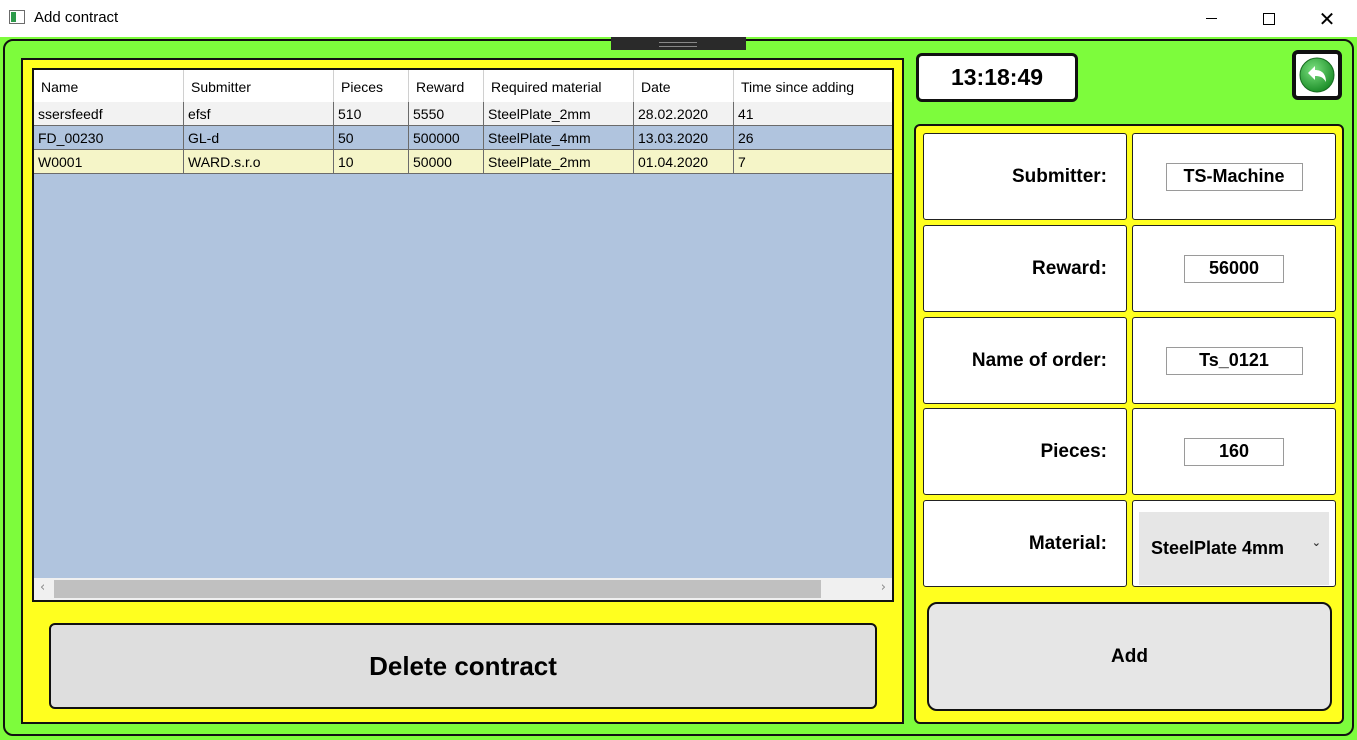  Describe the element at coordinates (446, 162) in the screenshot. I see `cell-reward: 50000` at that location.